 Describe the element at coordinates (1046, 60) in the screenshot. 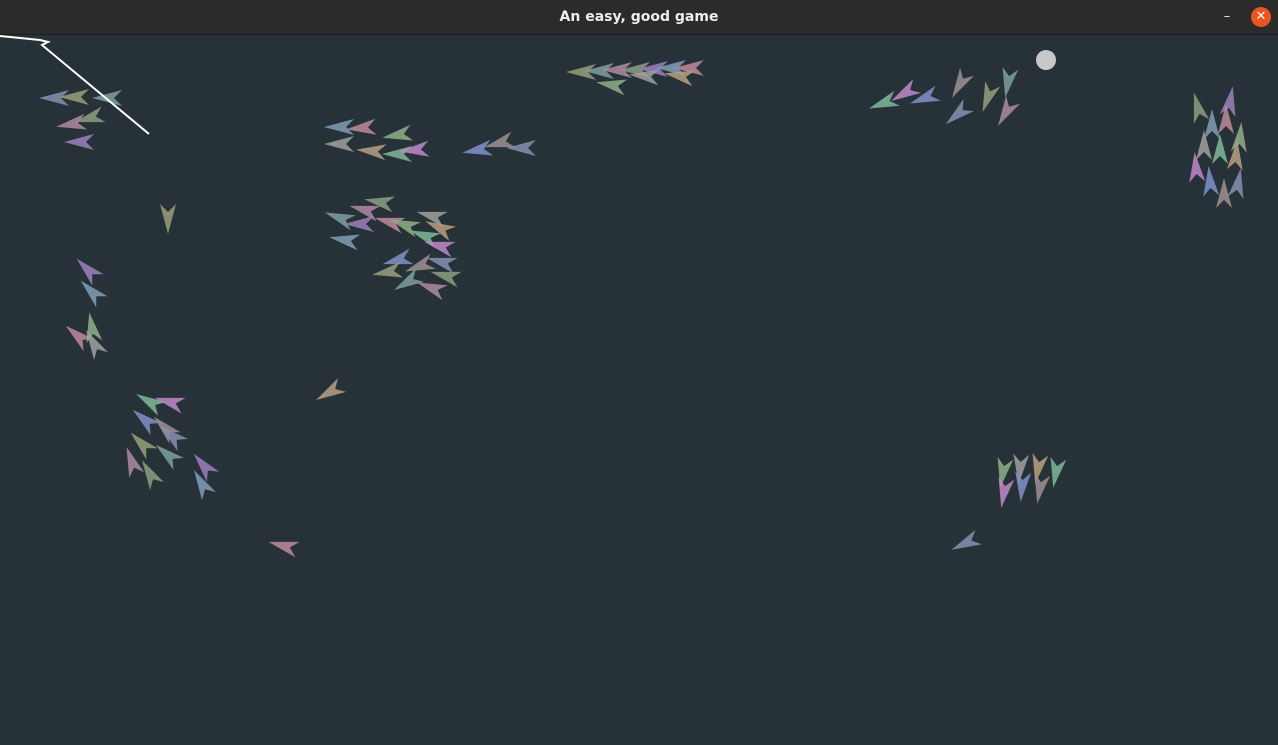

I see `ball` at that location.